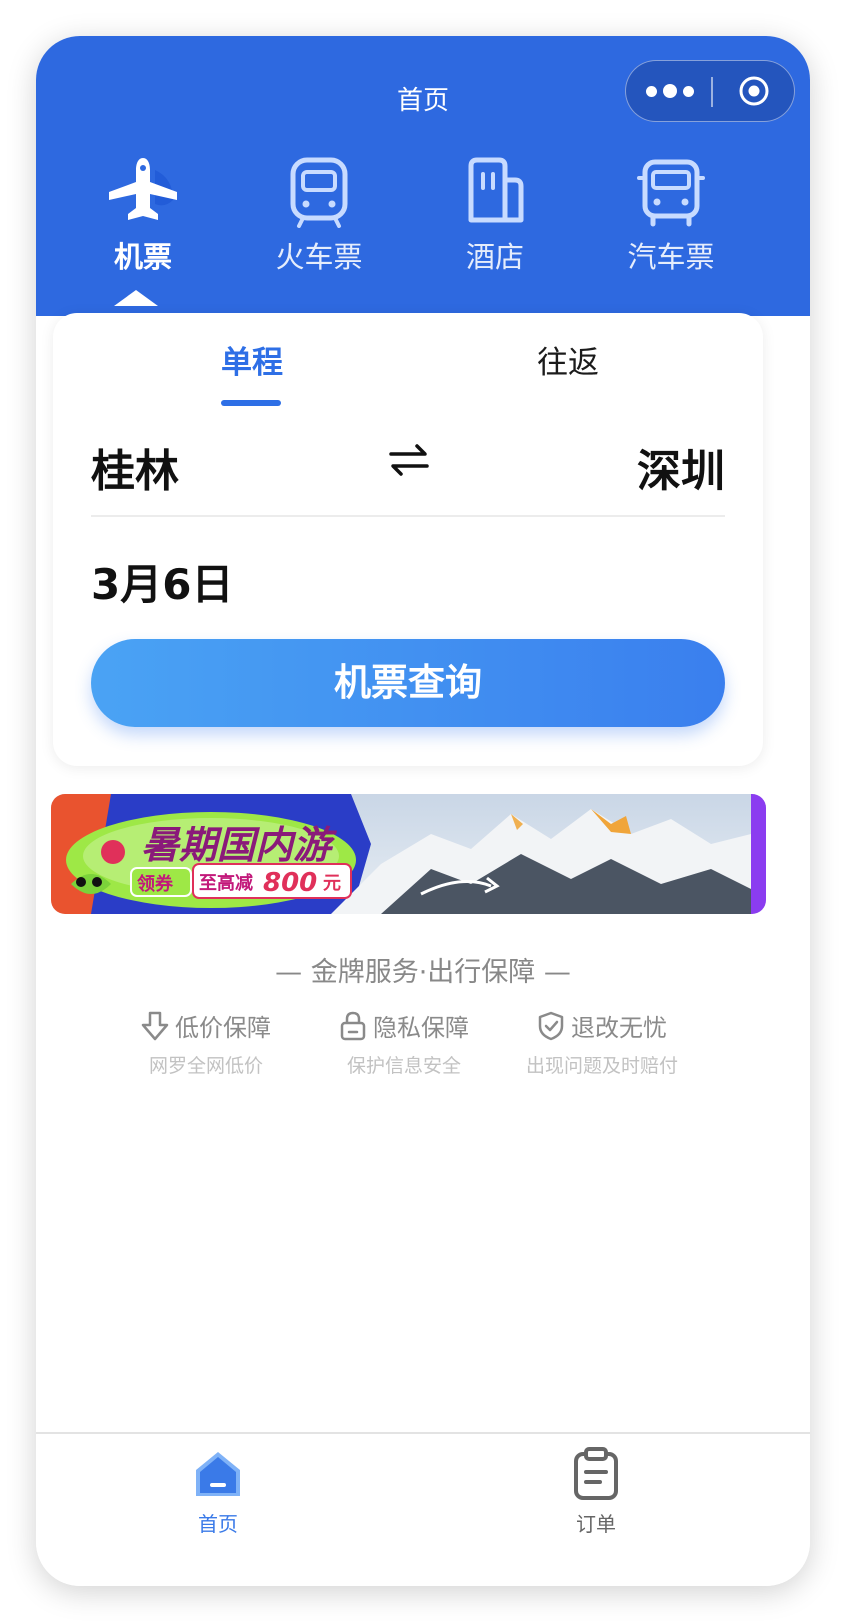  I want to click on flight-search-button: 机票查询, so click(408, 683).